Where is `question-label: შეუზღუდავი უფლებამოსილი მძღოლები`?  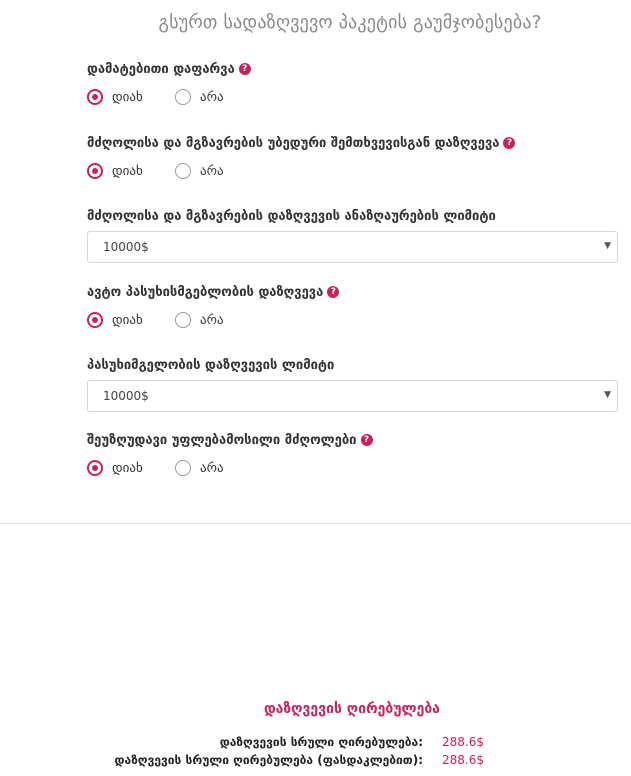 question-label: შეუზღუდავი უფლებამოსილი მძღოლები is located at coordinates (222, 440).